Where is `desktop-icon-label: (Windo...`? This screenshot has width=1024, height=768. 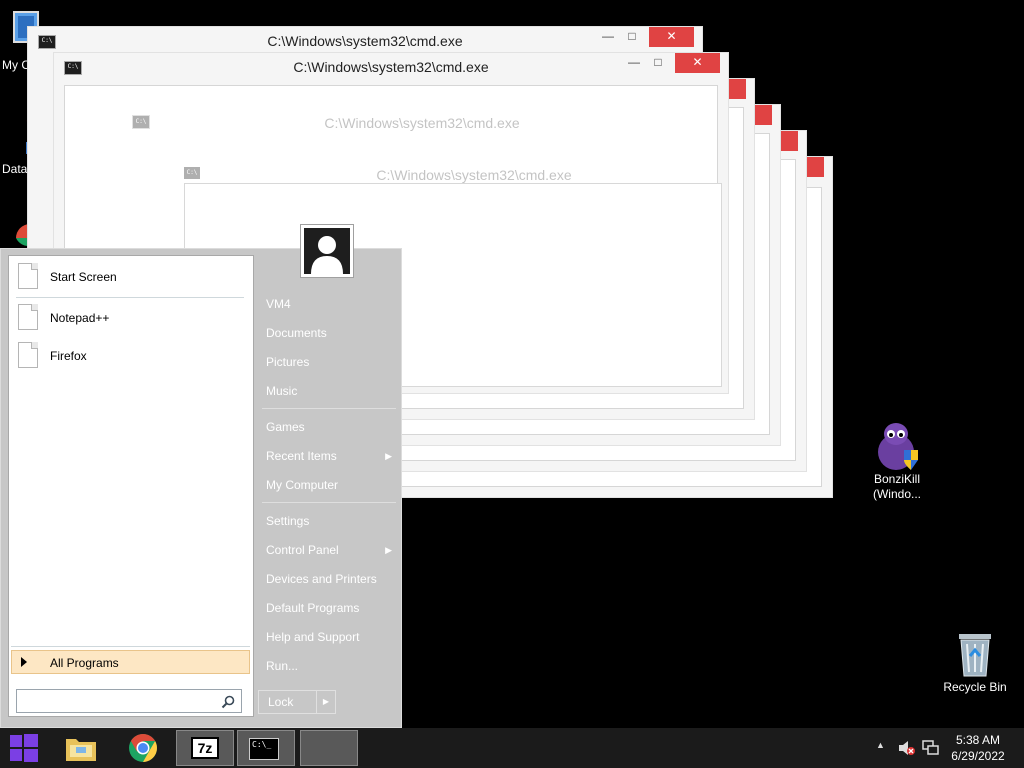 desktop-icon-label: (Windo... is located at coordinates (896, 494).